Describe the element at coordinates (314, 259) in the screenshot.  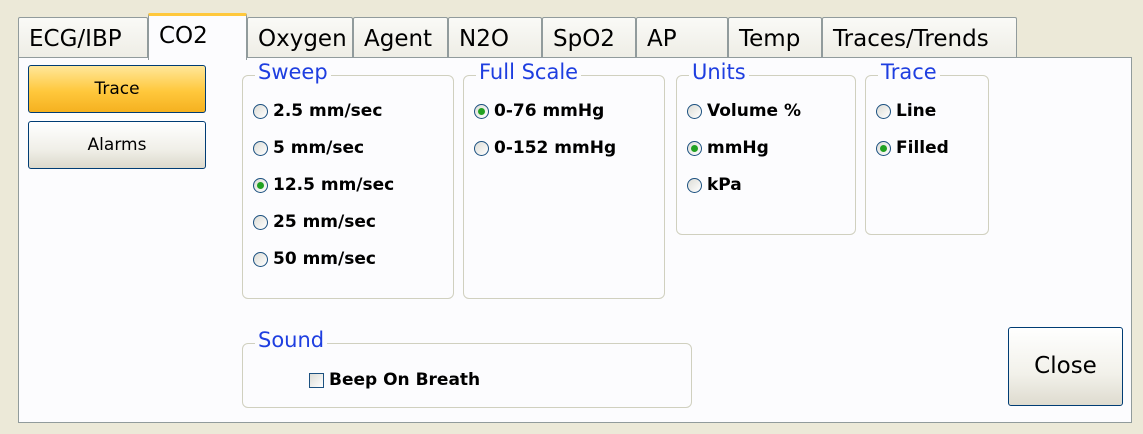
I see `sweep-option-50: 50 mm/sec` at that location.